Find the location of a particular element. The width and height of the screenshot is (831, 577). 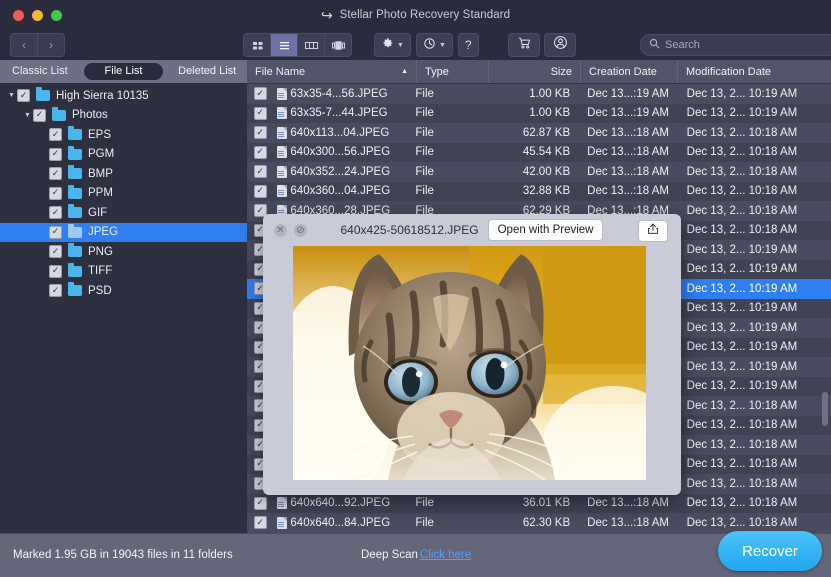

sidebar-item-jpeg: ✓ JPEG is located at coordinates (123, 232).